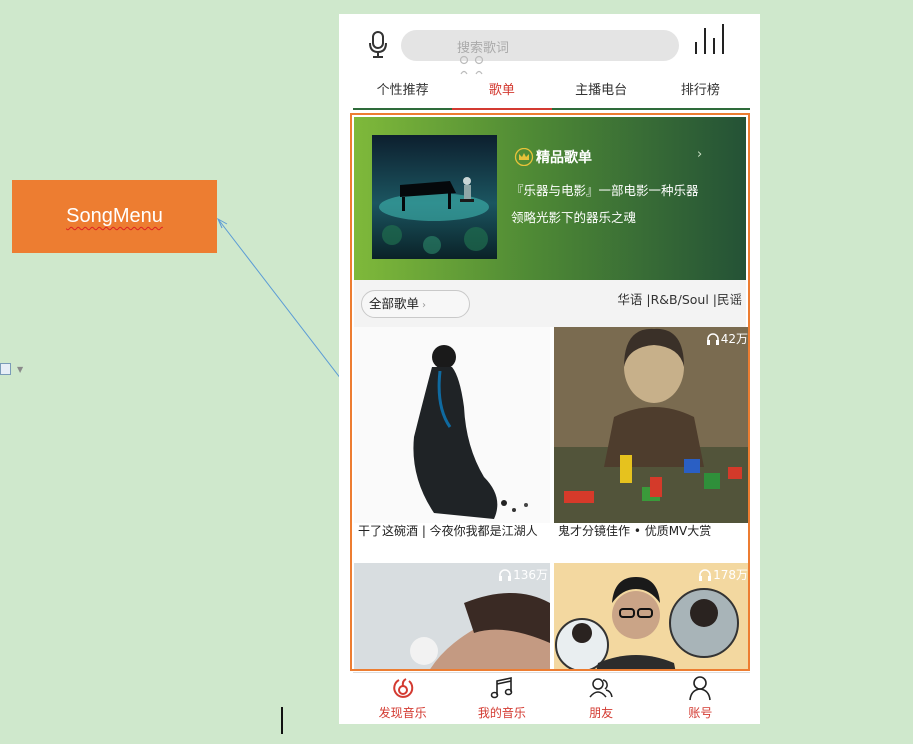 The image size is (913, 744). Describe the element at coordinates (730, 575) in the screenshot. I see `play-count-value: 178万` at that location.